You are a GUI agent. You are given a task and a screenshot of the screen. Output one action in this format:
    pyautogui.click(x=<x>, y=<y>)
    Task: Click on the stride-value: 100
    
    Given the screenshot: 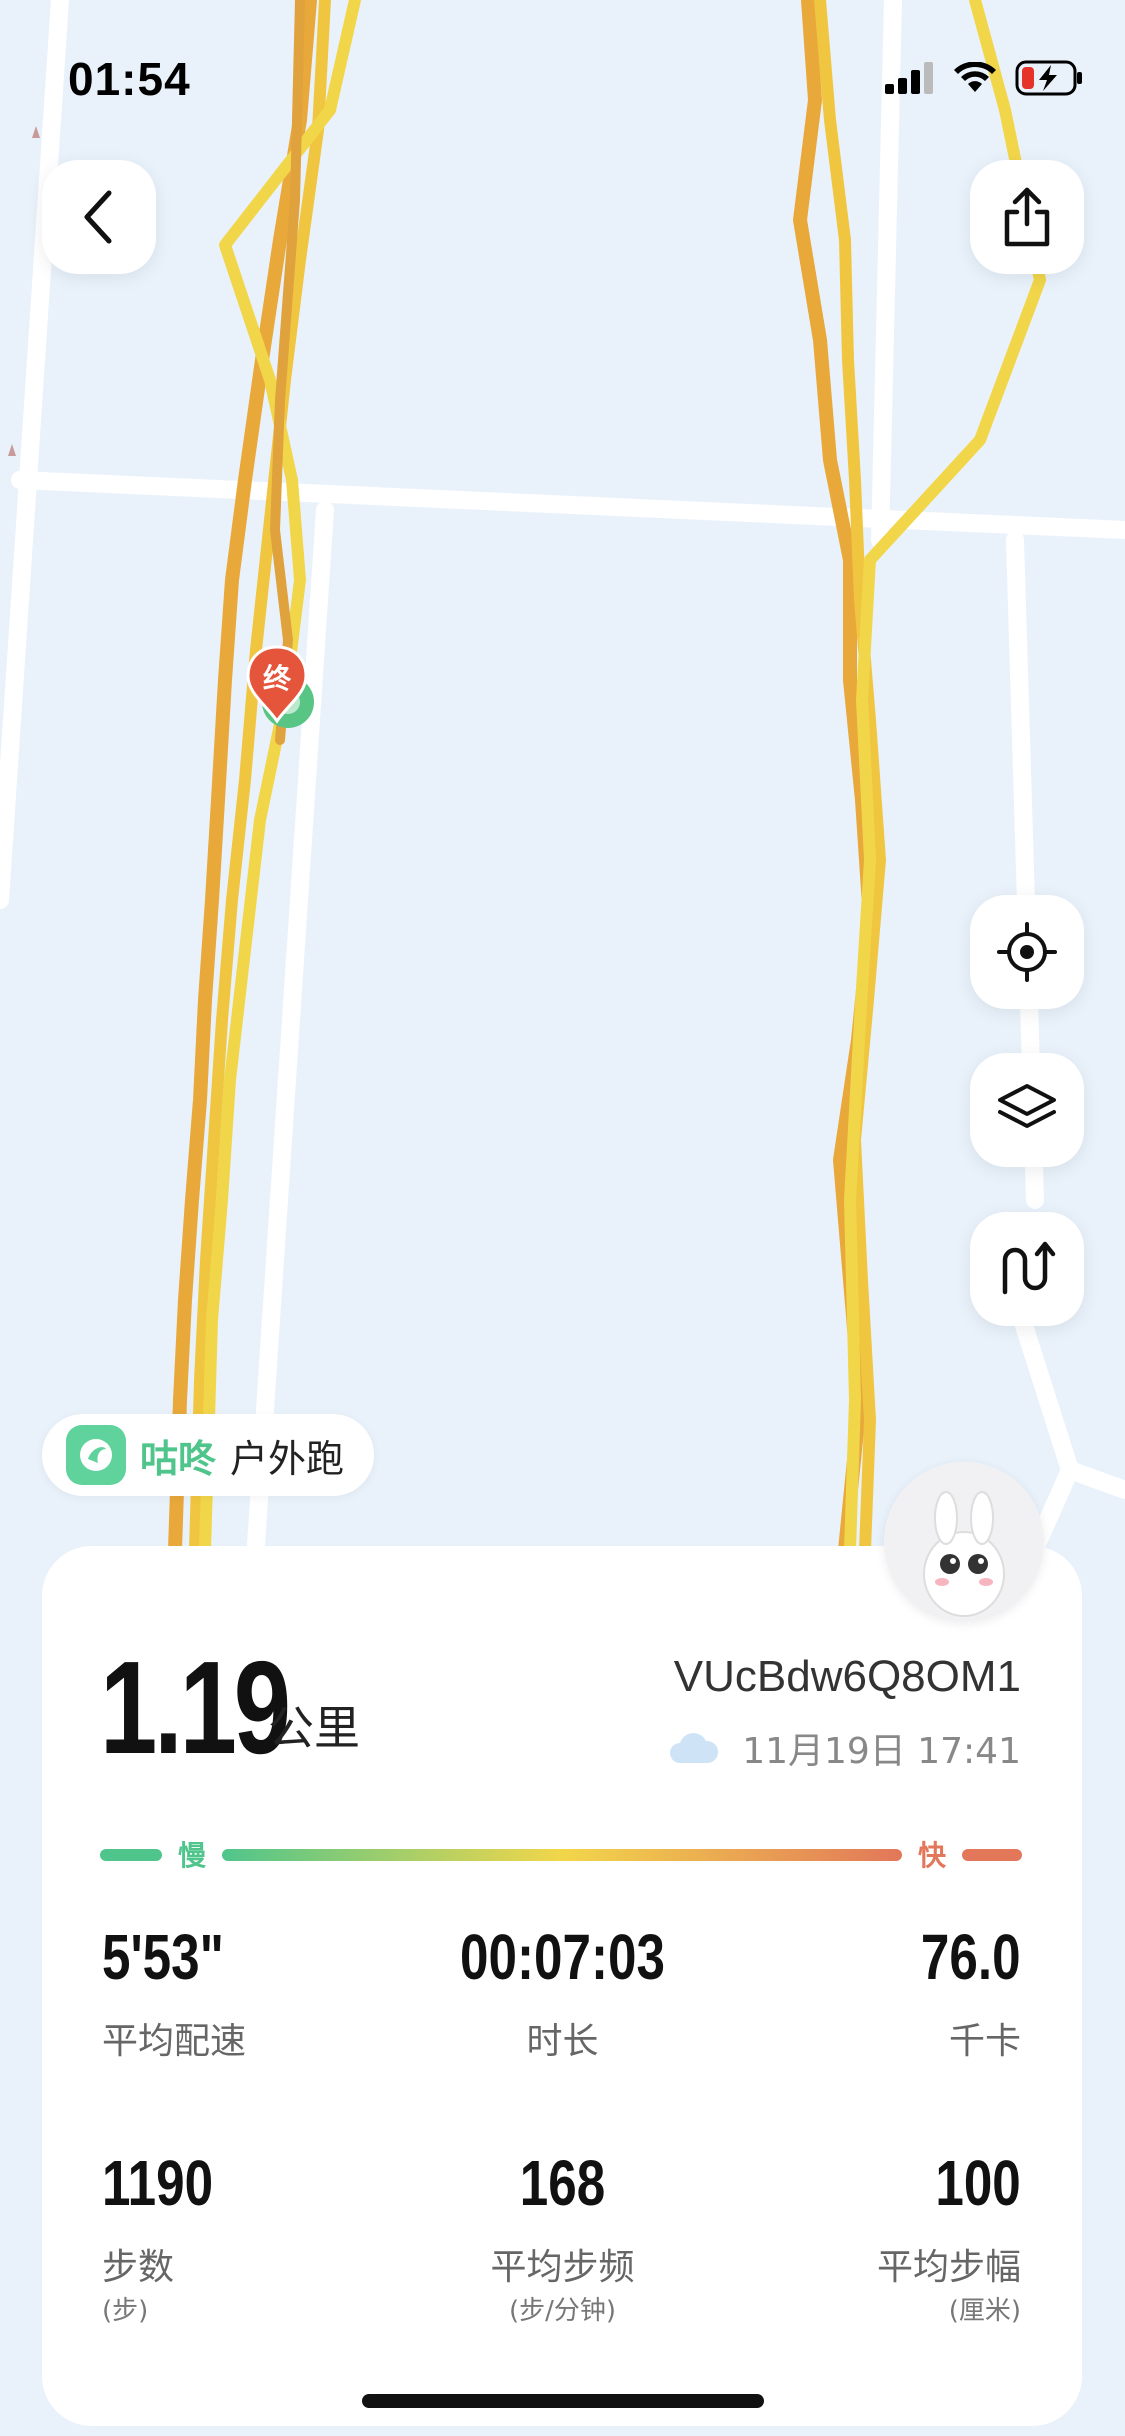 What is the action you would take?
    pyautogui.click(x=978, y=2183)
    